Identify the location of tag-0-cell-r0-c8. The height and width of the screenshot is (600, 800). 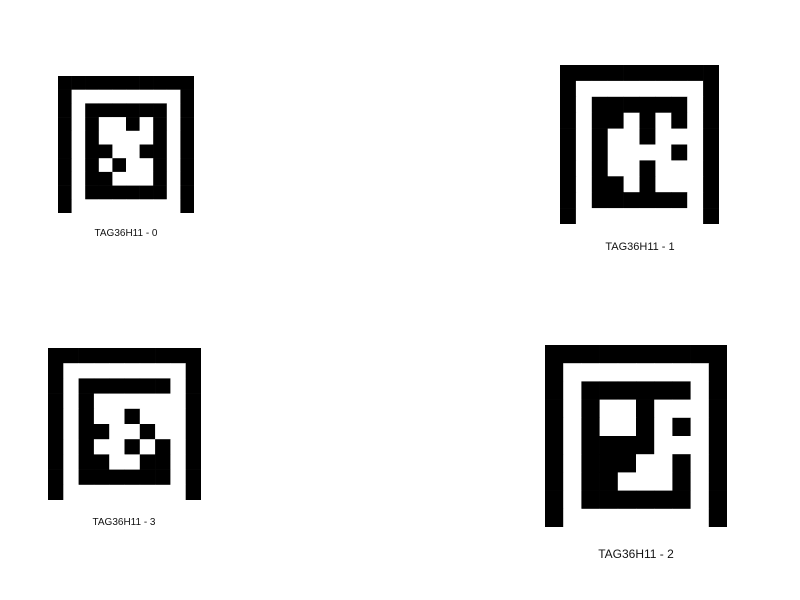
(173, 83).